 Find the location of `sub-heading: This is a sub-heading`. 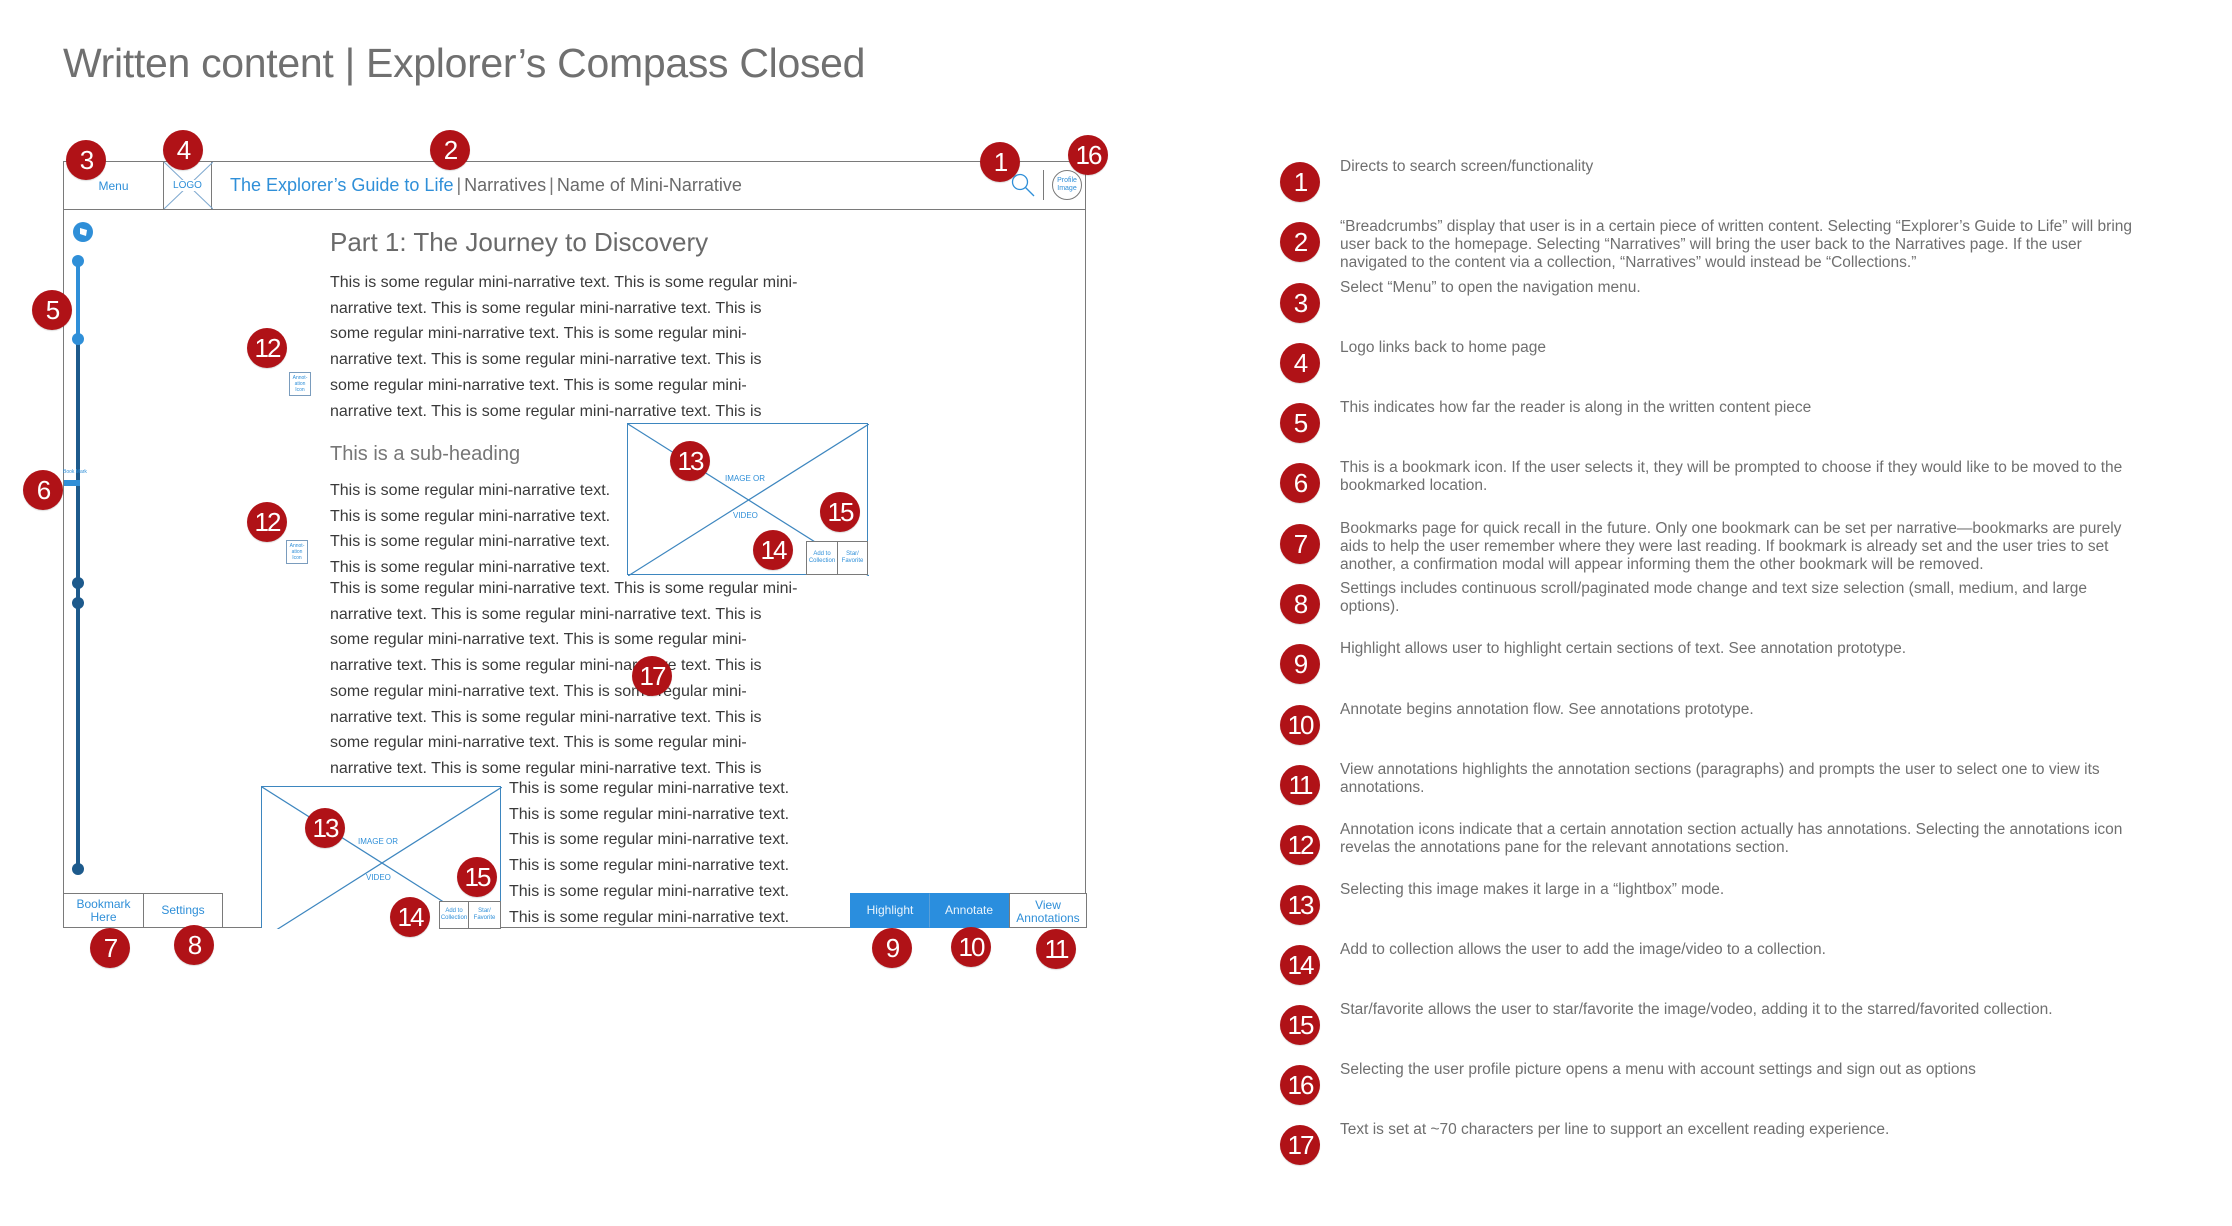

sub-heading: This is a sub-heading is located at coordinates (425, 454).